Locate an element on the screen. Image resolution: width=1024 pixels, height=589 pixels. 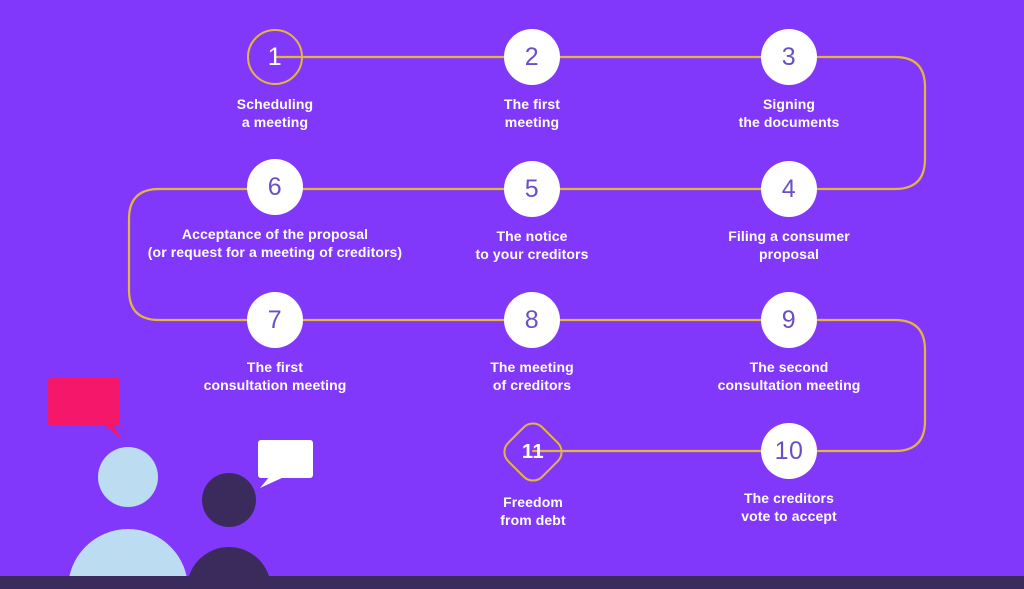
step-9-label: The second consultation meeting is located at coordinates (789, 376).